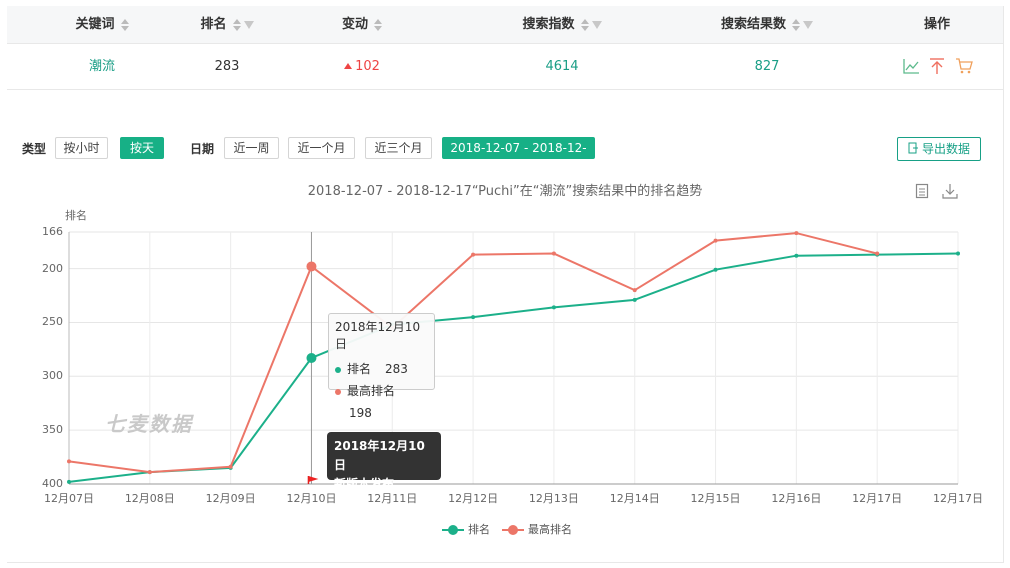  Describe the element at coordinates (537, 529) in the screenshot. I see `legend-item-best-rank: 最高排名` at that location.